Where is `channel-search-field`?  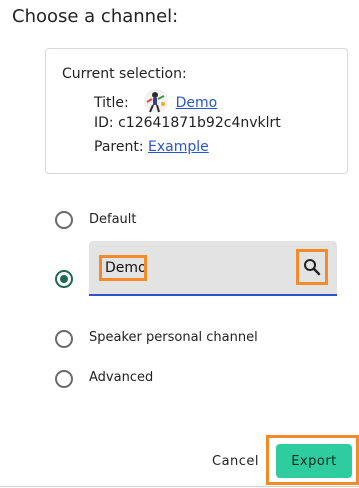
channel-search-field is located at coordinates (213, 268).